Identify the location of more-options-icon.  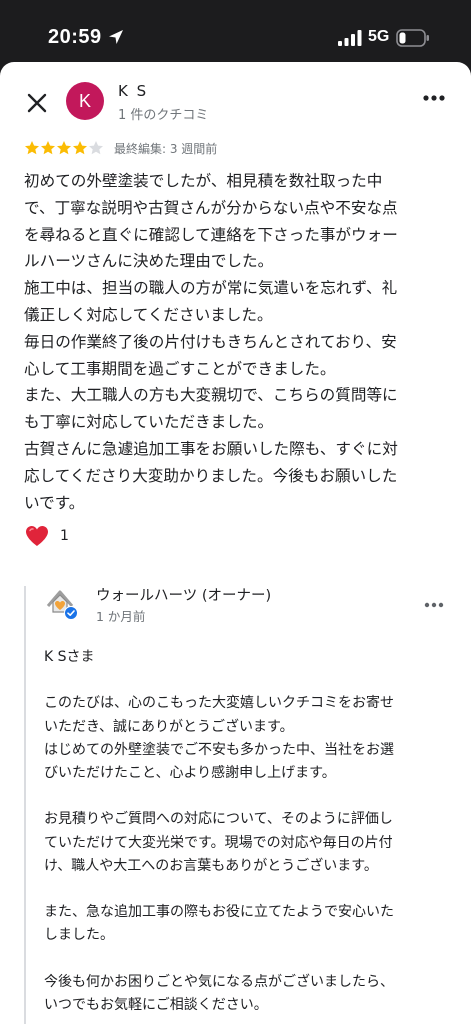
(434, 98).